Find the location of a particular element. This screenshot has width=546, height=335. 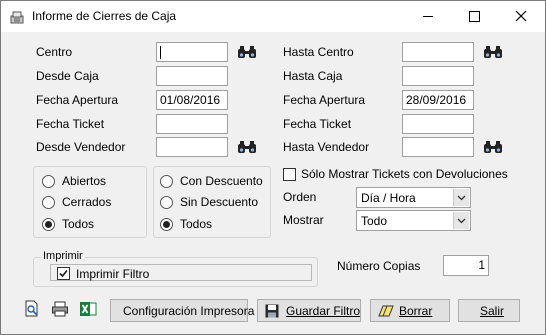

configuracion-impresora-label: Configuración Impresora is located at coordinates (189, 311).